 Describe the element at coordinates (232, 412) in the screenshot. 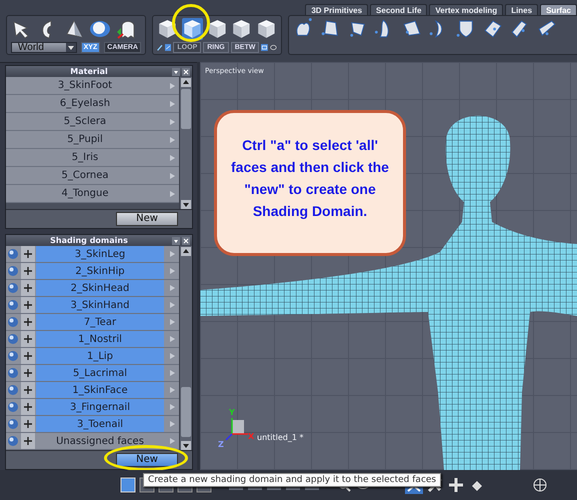

I see `axis-label: Y` at that location.